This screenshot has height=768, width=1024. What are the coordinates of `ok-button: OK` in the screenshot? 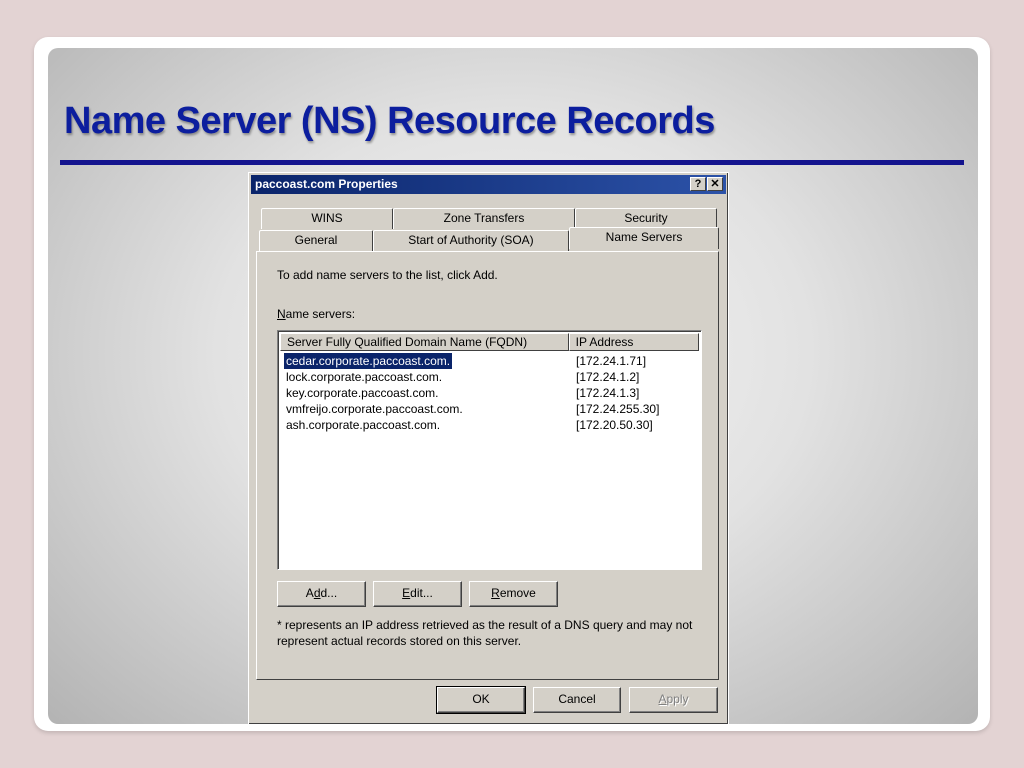 It's located at (481, 700).